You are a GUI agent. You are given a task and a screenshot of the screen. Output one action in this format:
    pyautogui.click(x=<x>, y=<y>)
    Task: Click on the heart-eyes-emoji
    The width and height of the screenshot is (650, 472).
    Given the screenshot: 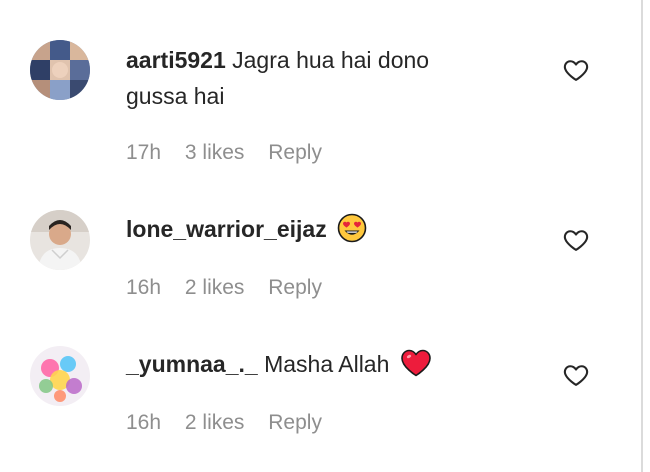 What is the action you would take?
    pyautogui.click(x=352, y=233)
    